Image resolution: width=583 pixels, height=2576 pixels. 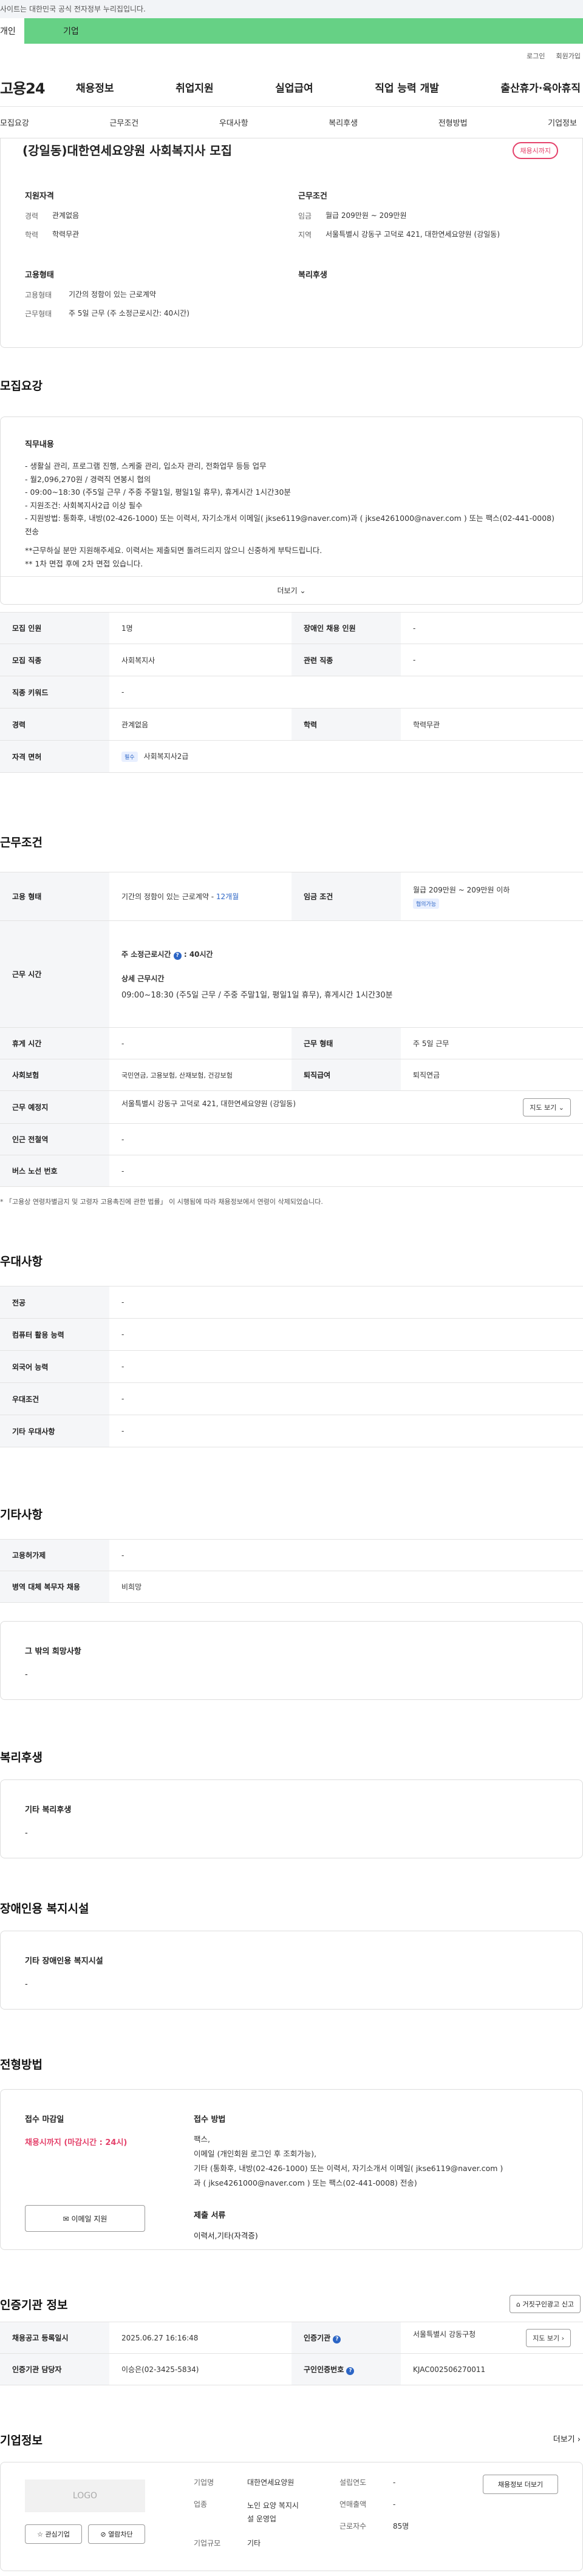 I want to click on company-staff-row: 근로자수 85명, so click(x=374, y=2526).